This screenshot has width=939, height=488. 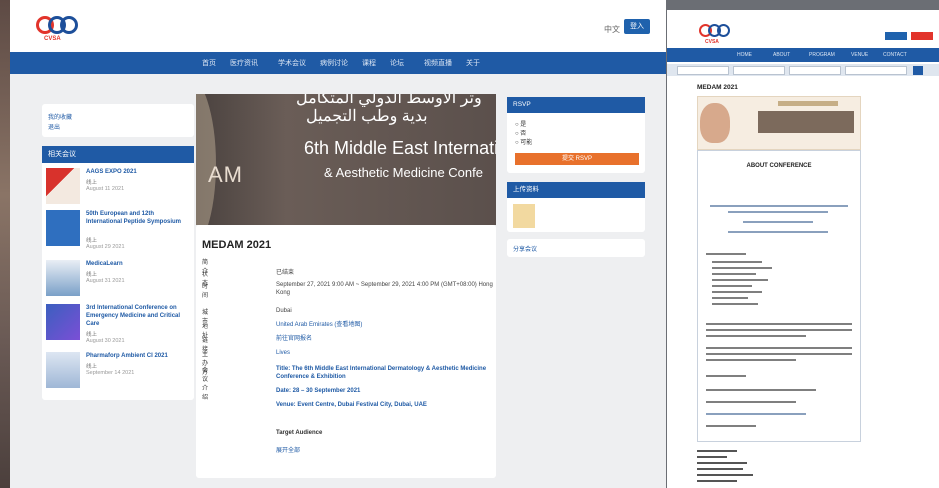 I want to click on right-nav-item: ABOUT, so click(x=781, y=55).